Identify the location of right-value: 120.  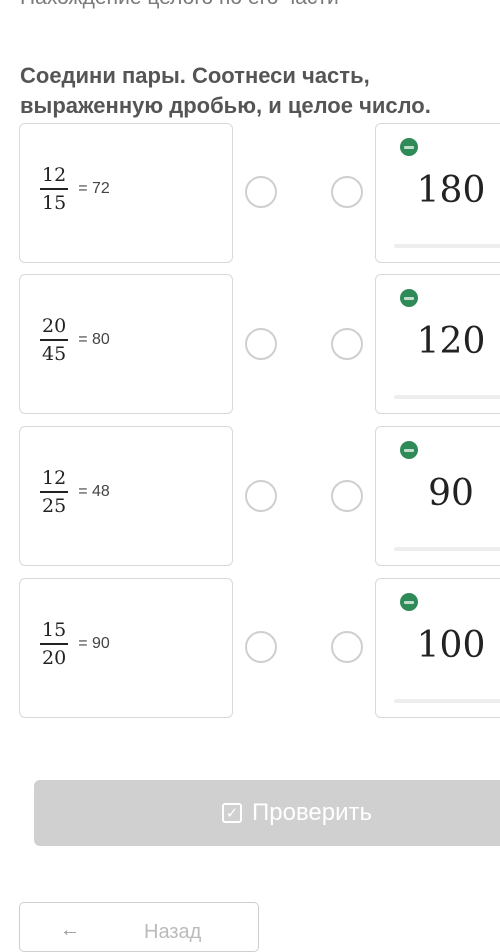
(451, 341).